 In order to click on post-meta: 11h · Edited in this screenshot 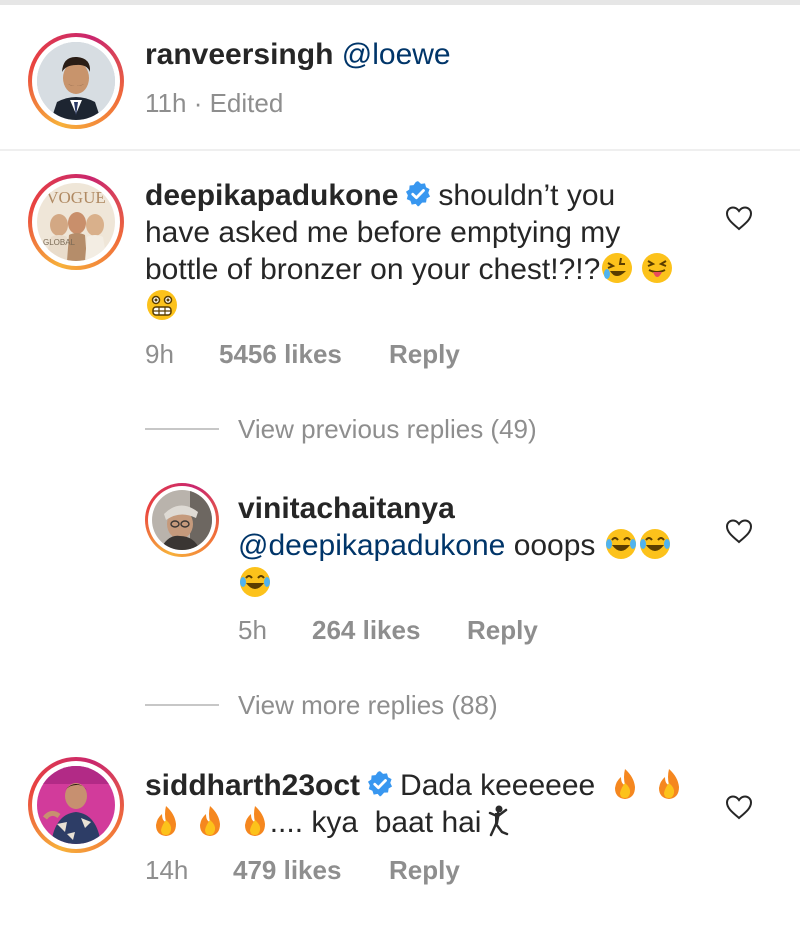, I will do `click(214, 103)`.